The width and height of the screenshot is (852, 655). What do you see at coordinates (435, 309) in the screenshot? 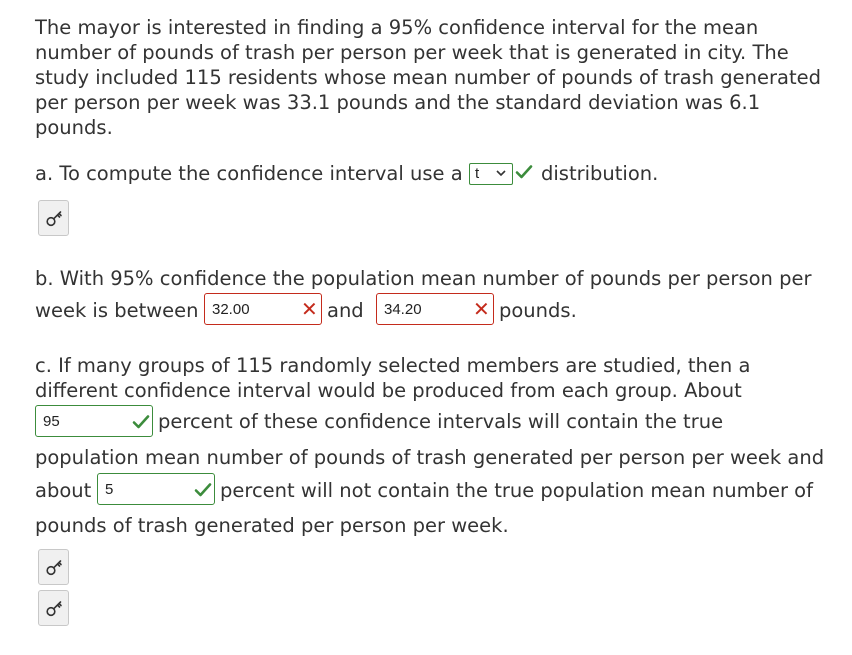
I see `upper-bound-input: 34.20 ✕` at bounding box center [435, 309].